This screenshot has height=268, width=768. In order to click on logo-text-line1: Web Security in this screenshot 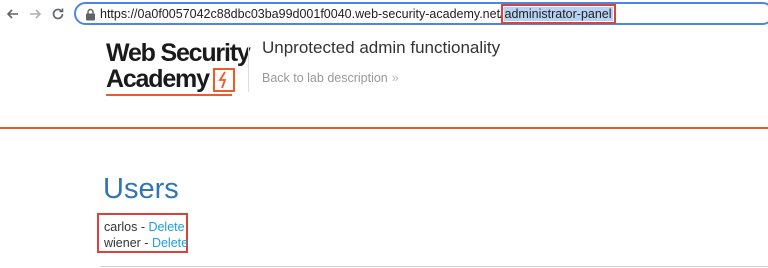, I will do `click(178, 53)`.